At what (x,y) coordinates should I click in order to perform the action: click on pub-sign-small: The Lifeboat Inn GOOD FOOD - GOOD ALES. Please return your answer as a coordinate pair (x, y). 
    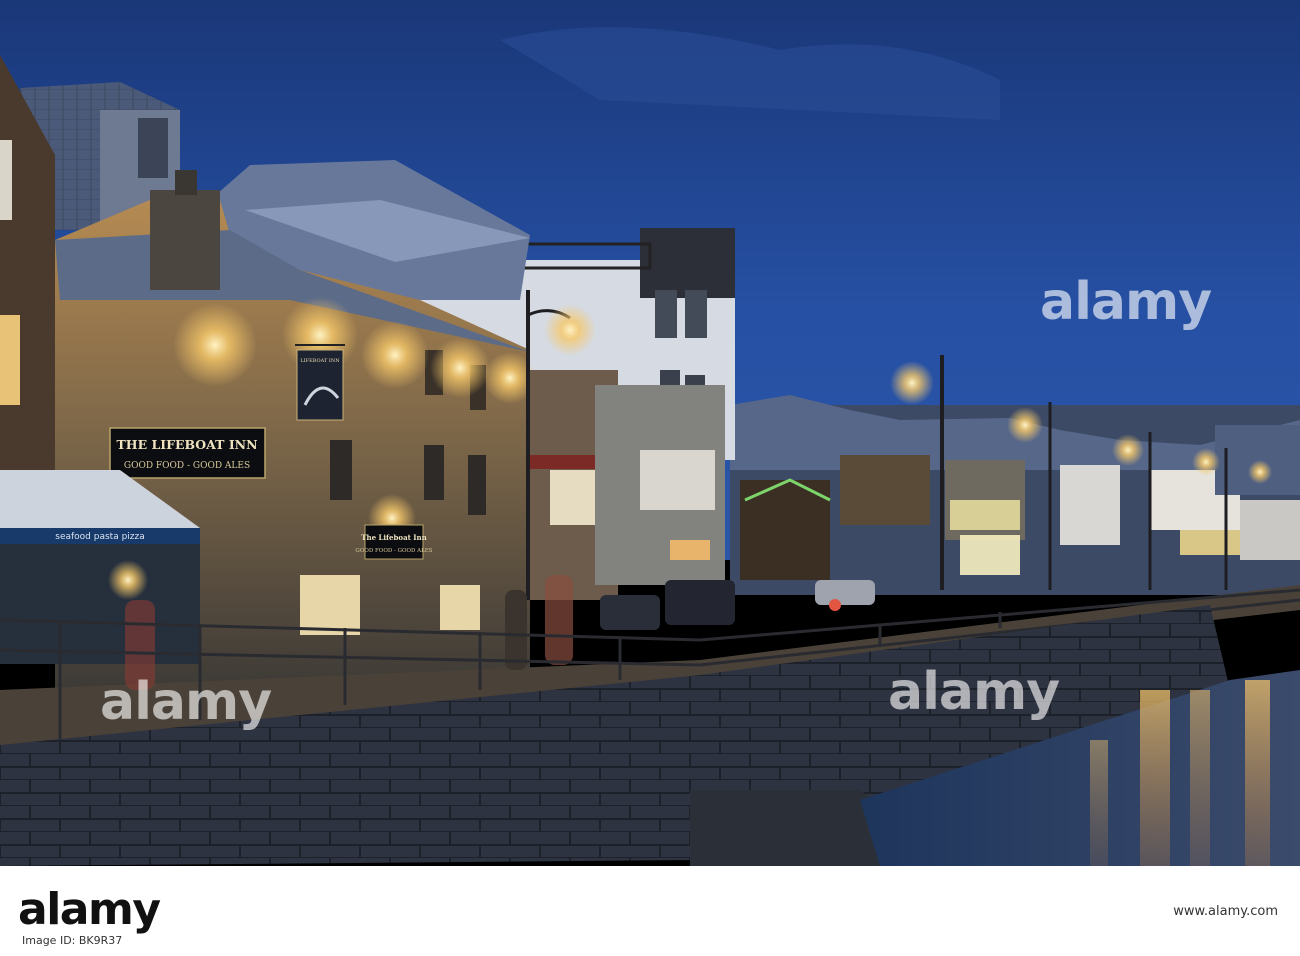
    Looking at the image, I should click on (394, 542).